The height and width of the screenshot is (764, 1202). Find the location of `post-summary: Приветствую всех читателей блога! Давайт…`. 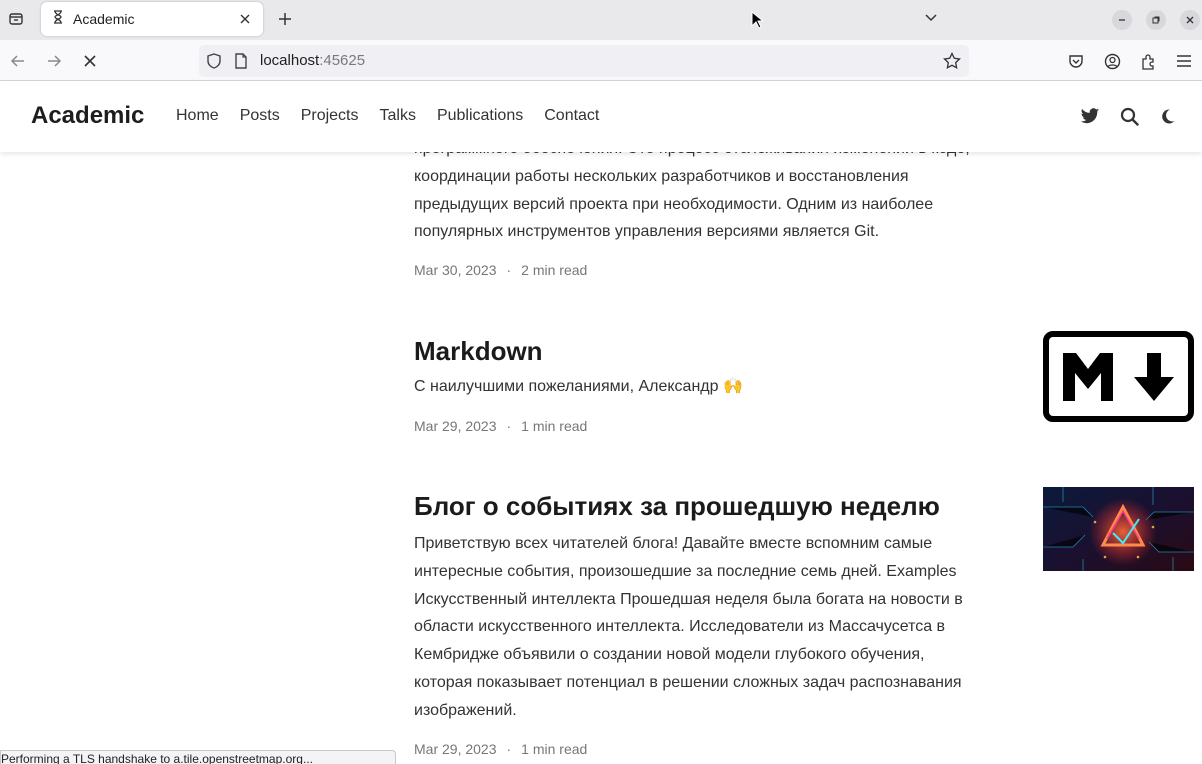

post-summary: Приветствую всех читателей блога! Давайт… is located at coordinates (688, 627).